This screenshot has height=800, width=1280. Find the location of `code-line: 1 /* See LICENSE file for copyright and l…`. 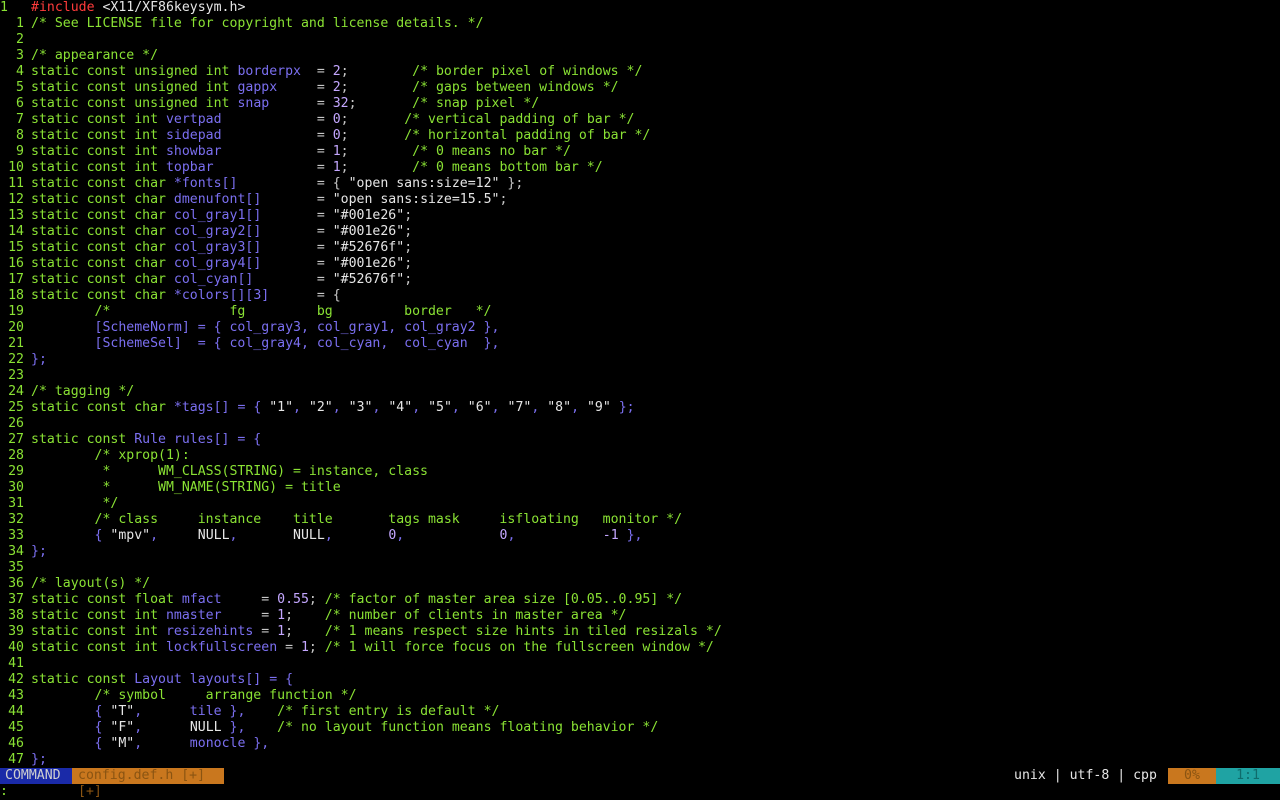

code-line: 1 /* See LICENSE file for copyright and l… is located at coordinates (640, 24).